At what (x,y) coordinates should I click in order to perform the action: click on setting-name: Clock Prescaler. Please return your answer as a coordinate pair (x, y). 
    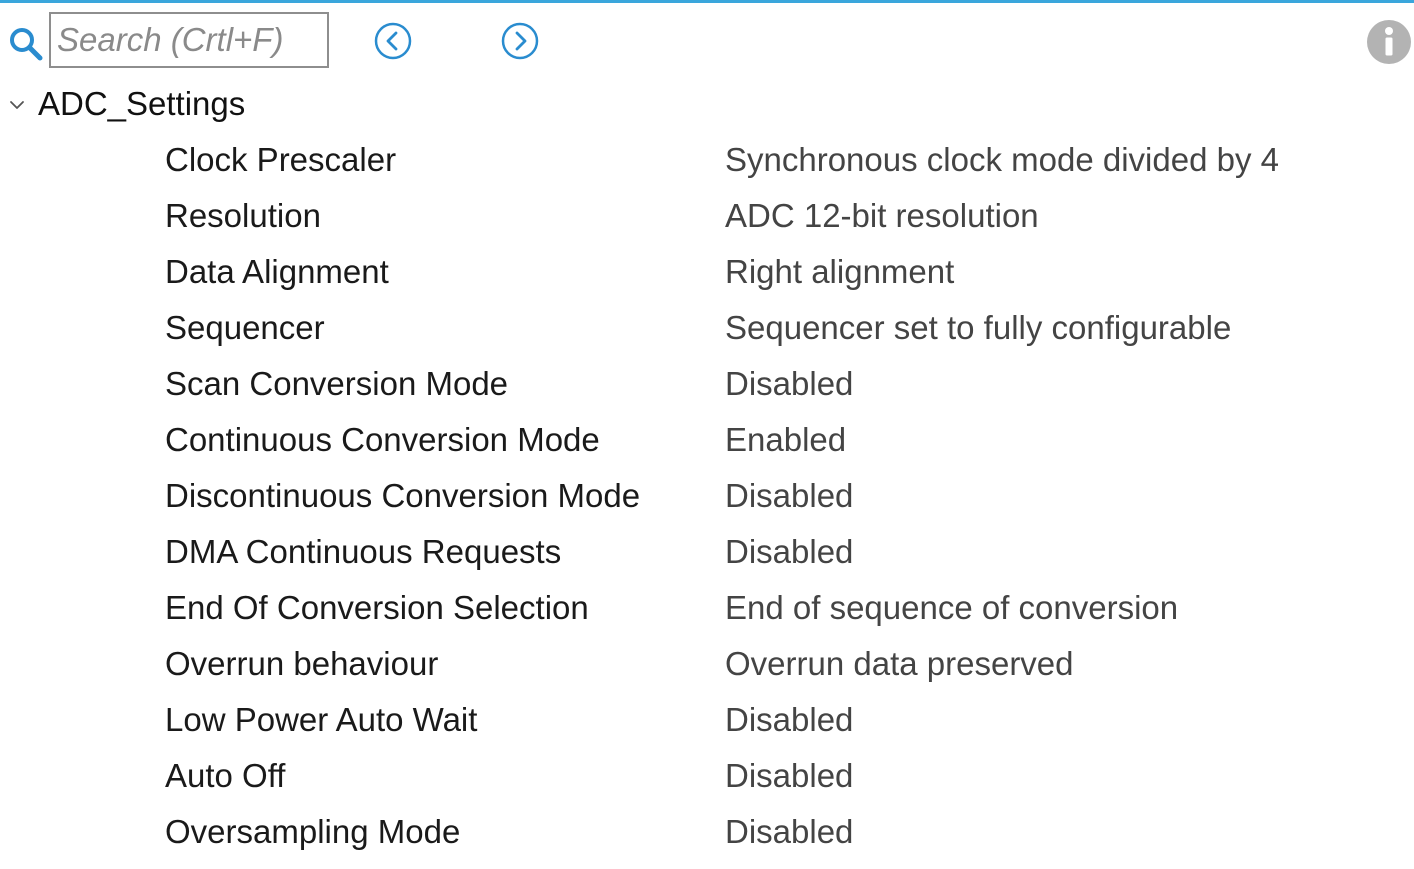
    Looking at the image, I should click on (281, 159).